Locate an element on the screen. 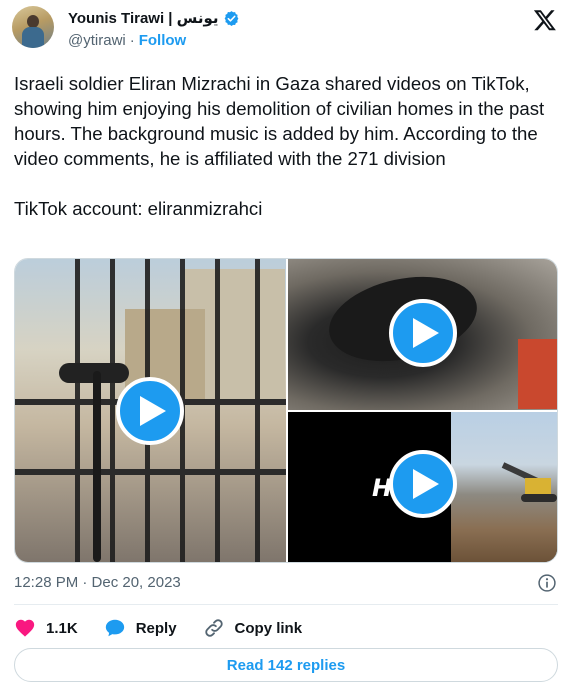 The width and height of the screenshot is (571, 699). tweet-tiktok-account: TikTok account: eliranmizrahci is located at coordinates (138, 208).